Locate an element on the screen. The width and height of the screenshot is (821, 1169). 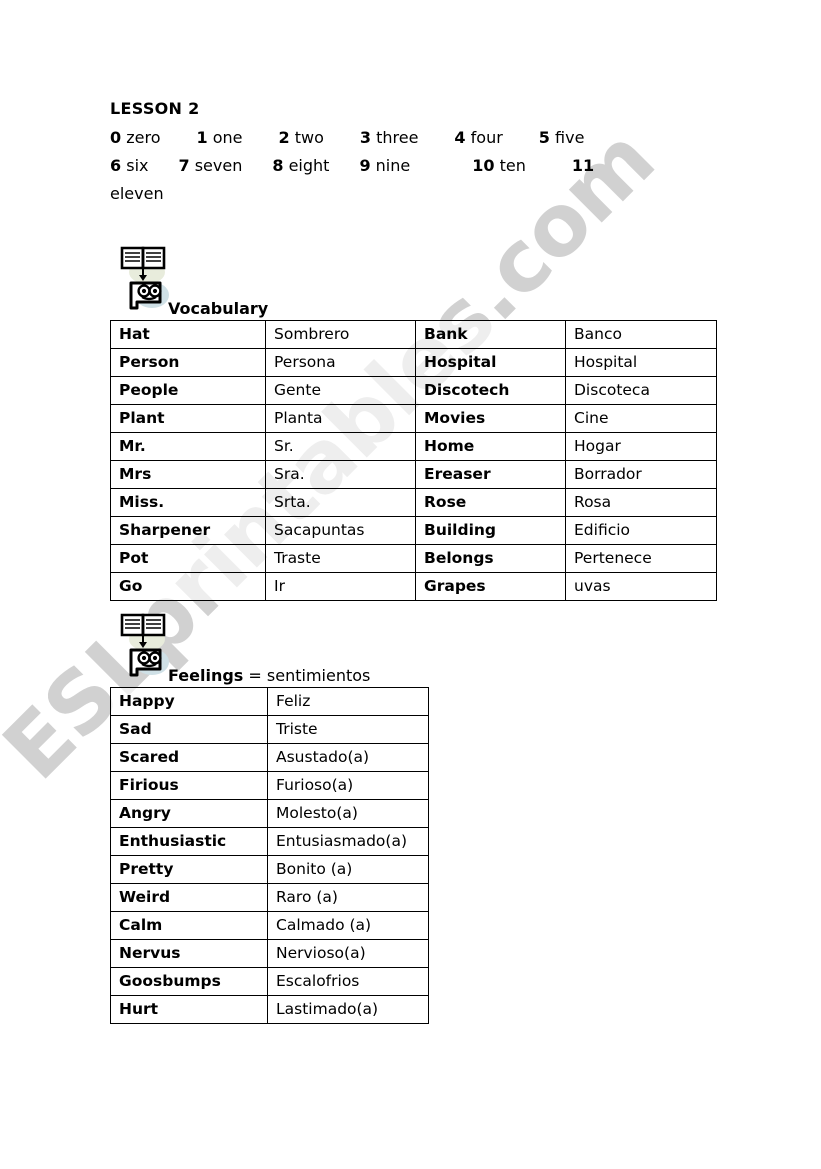
vocab-cell-english: Go is located at coordinates (188, 586).